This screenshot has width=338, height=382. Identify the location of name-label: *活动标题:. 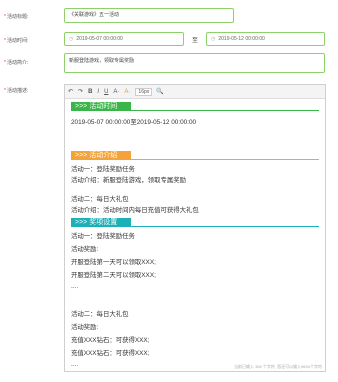
(16, 17).